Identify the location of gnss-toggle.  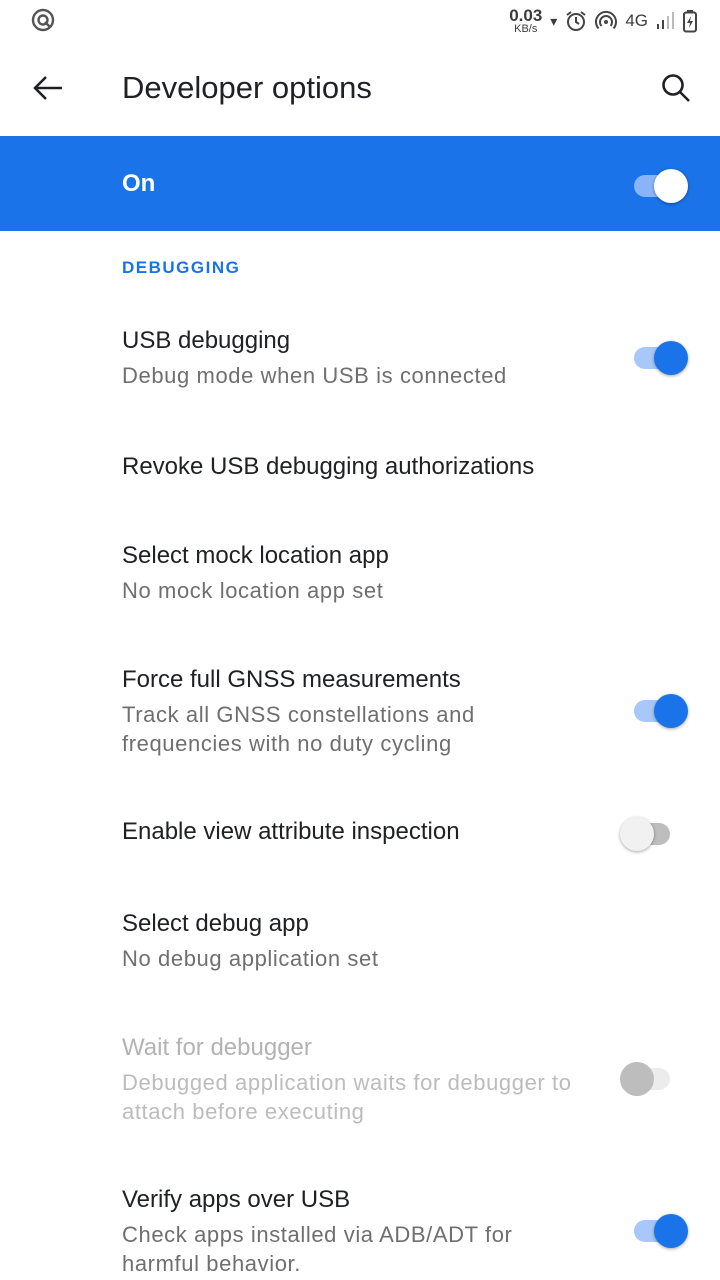
(659, 709).